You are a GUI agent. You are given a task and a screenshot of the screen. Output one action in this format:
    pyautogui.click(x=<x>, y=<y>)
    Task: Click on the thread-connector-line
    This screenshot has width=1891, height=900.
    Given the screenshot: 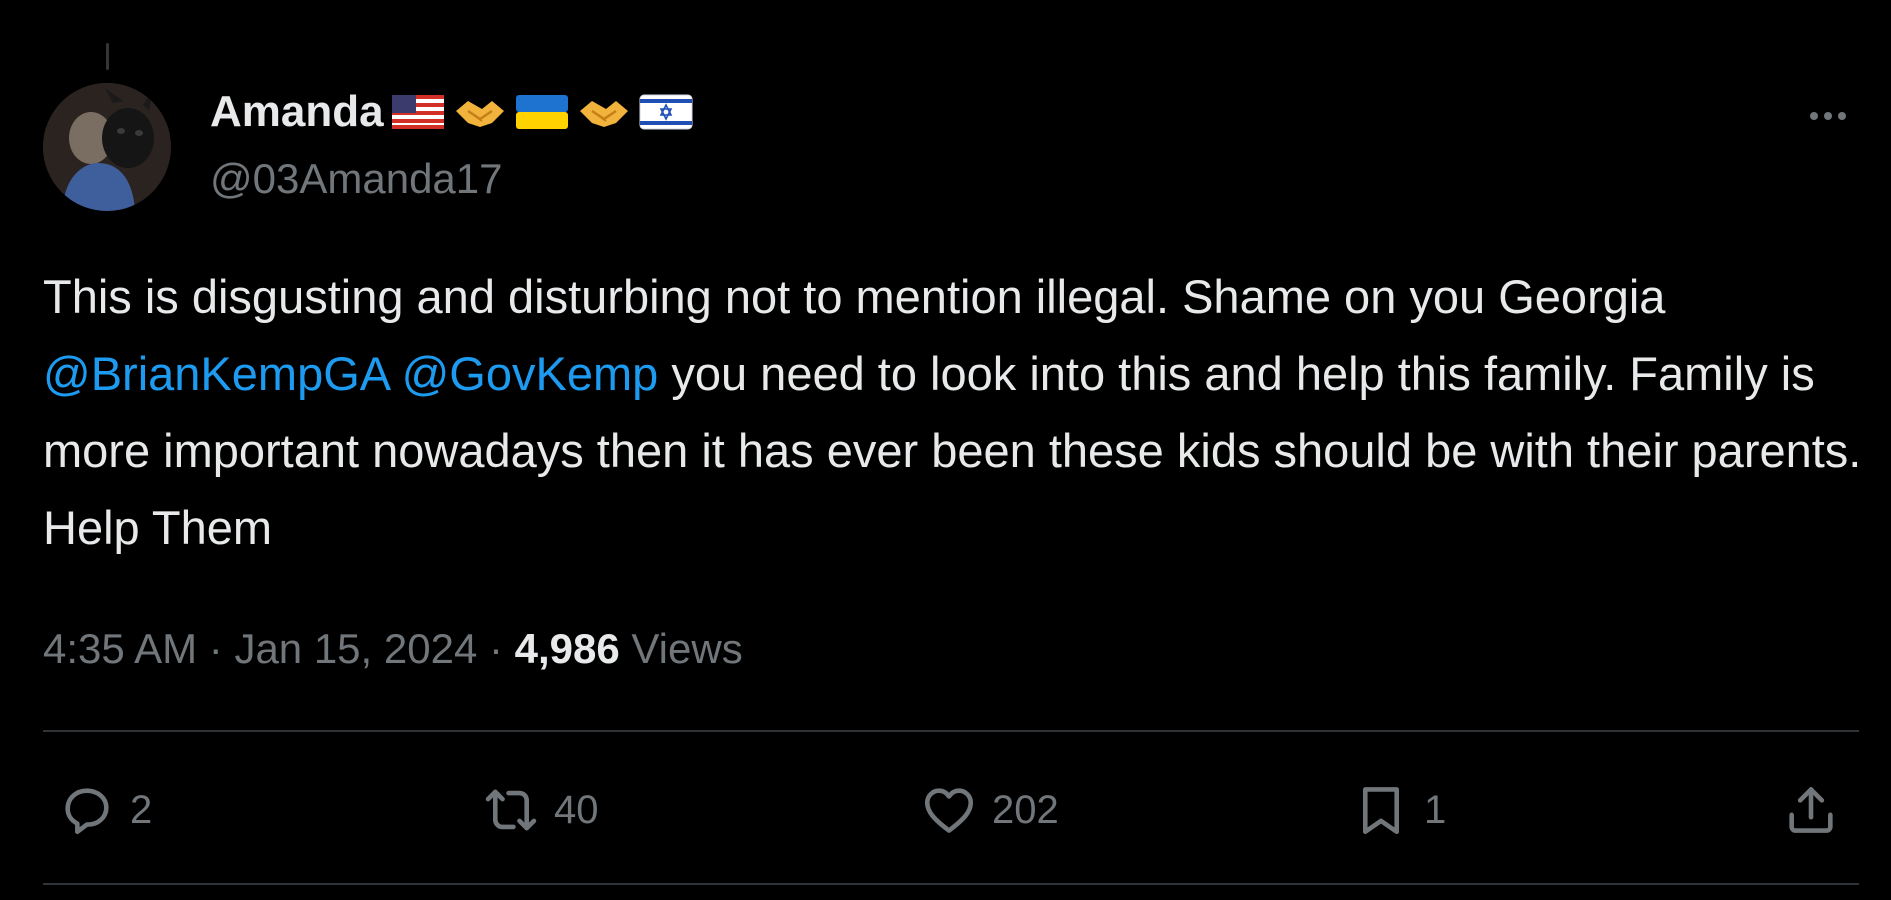 What is the action you would take?
    pyautogui.click(x=107, y=56)
    